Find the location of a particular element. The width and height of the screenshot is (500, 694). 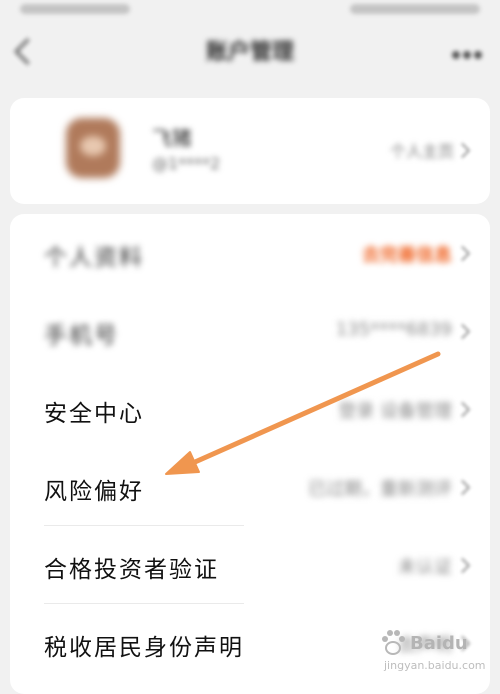

settings-row-qualified-investor: 合格投资者验证 未认证 is located at coordinates (250, 565).